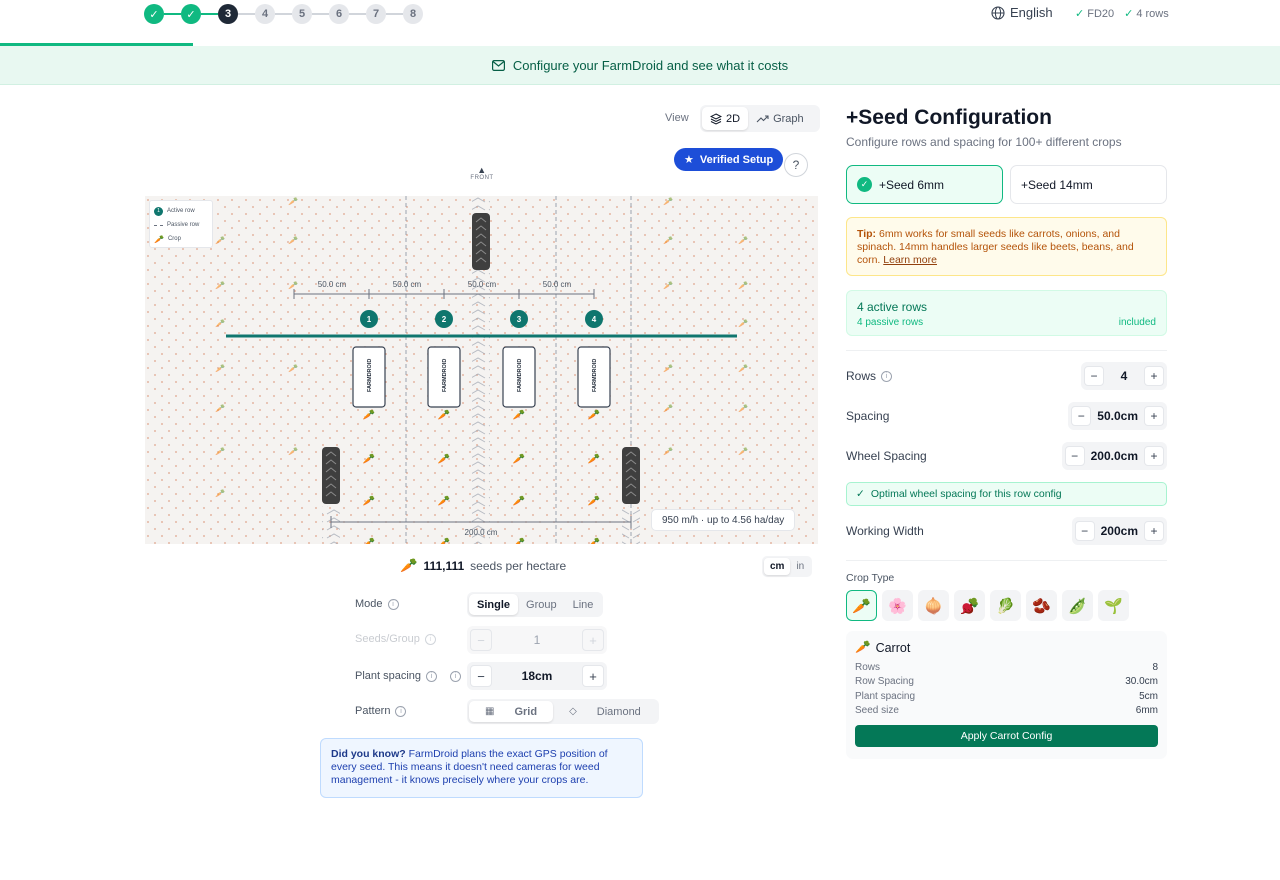 The width and height of the screenshot is (1280, 880). What do you see at coordinates (1113, 605) in the screenshot?
I see `crop-seedling-button: 🌱` at bounding box center [1113, 605].